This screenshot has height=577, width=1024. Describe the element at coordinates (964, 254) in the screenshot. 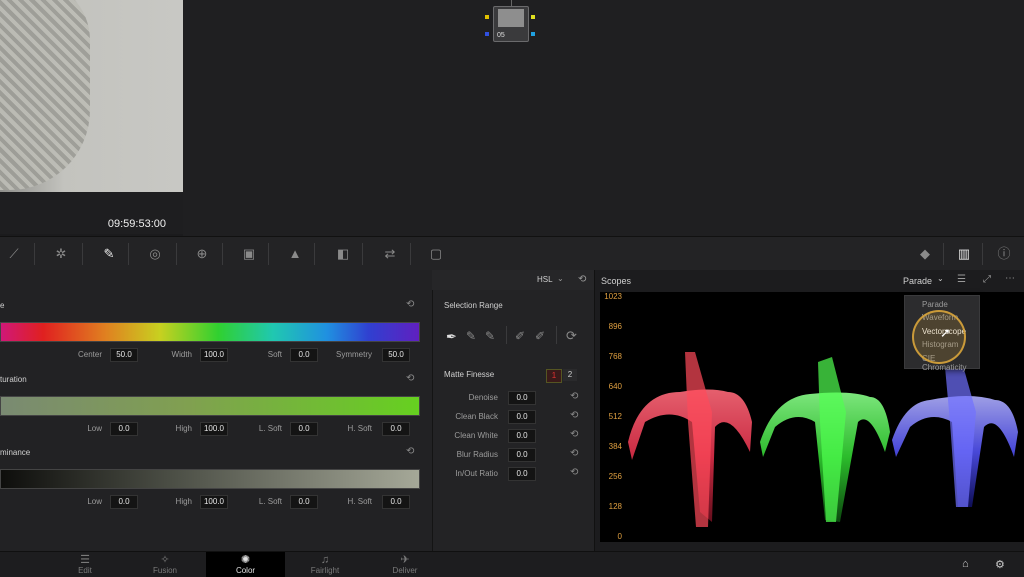

I see `scopes-icon: ▥` at that location.